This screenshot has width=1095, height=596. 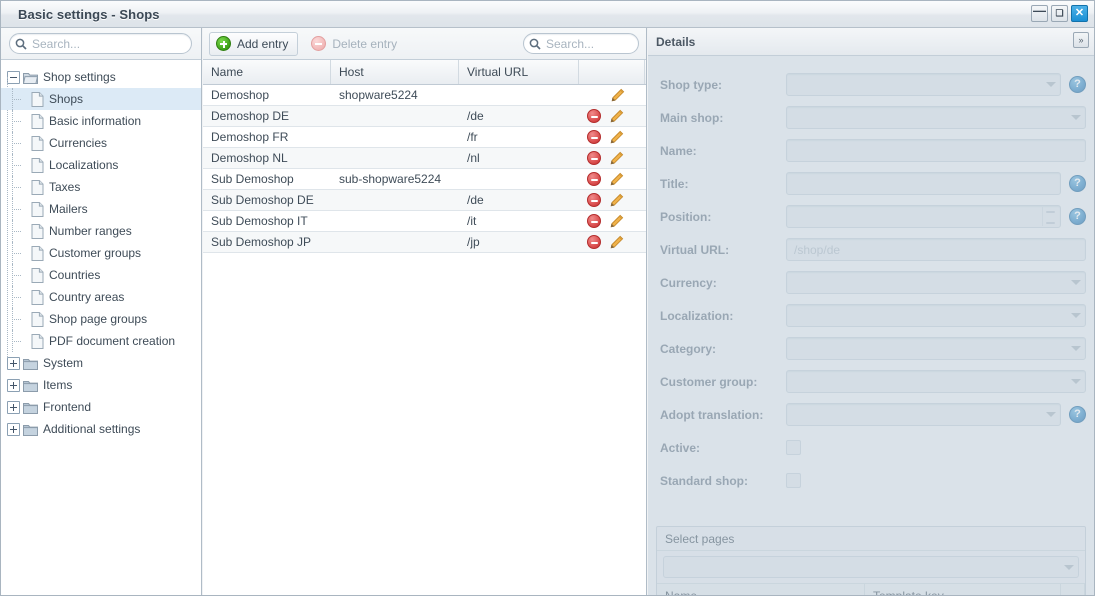 I want to click on help-icon-shop-type: ?, so click(x=1077, y=84).